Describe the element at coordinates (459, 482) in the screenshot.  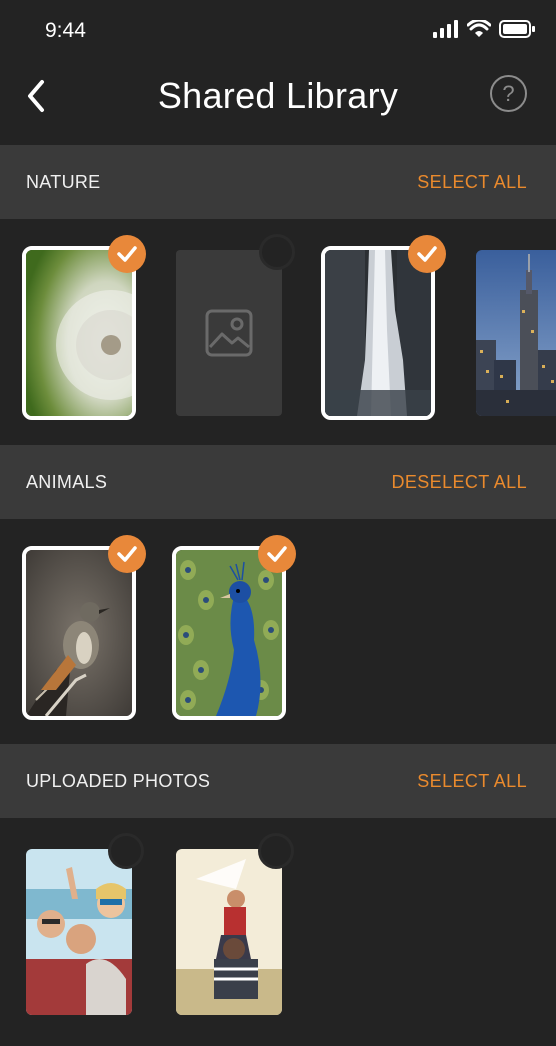
I see `deselect-all-button: DESELECT ALL` at that location.